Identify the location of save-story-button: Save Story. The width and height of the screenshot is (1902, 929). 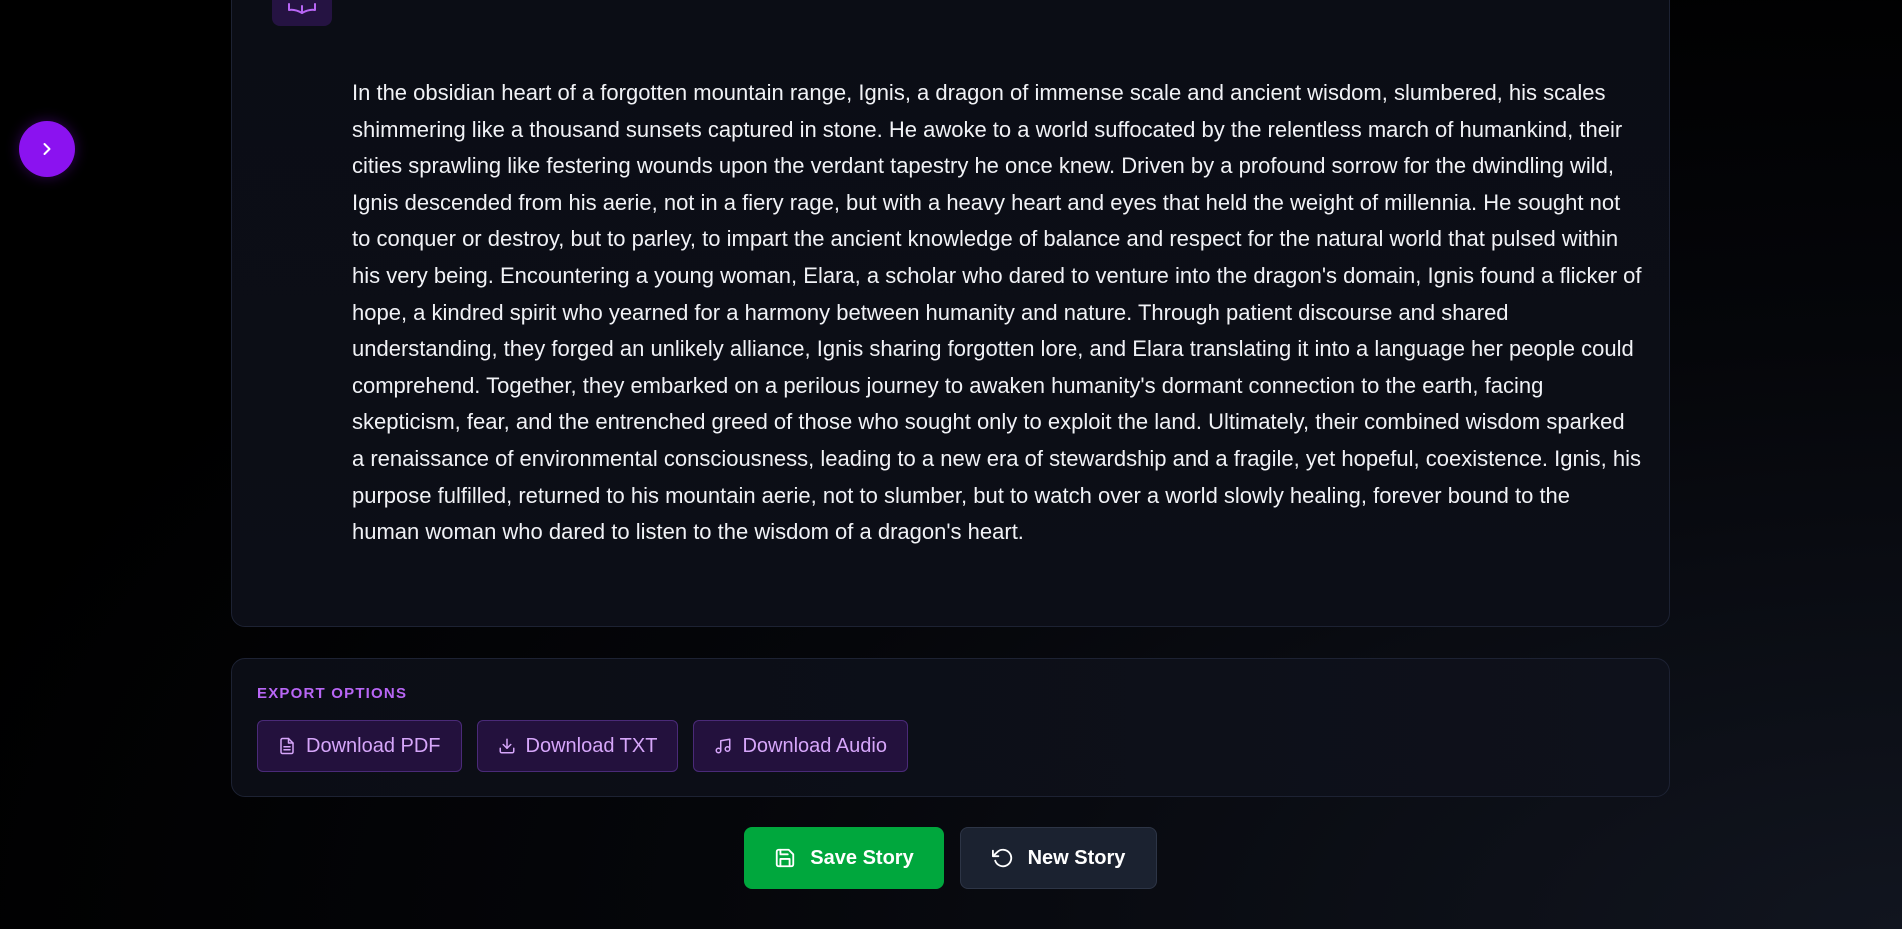
(844, 858).